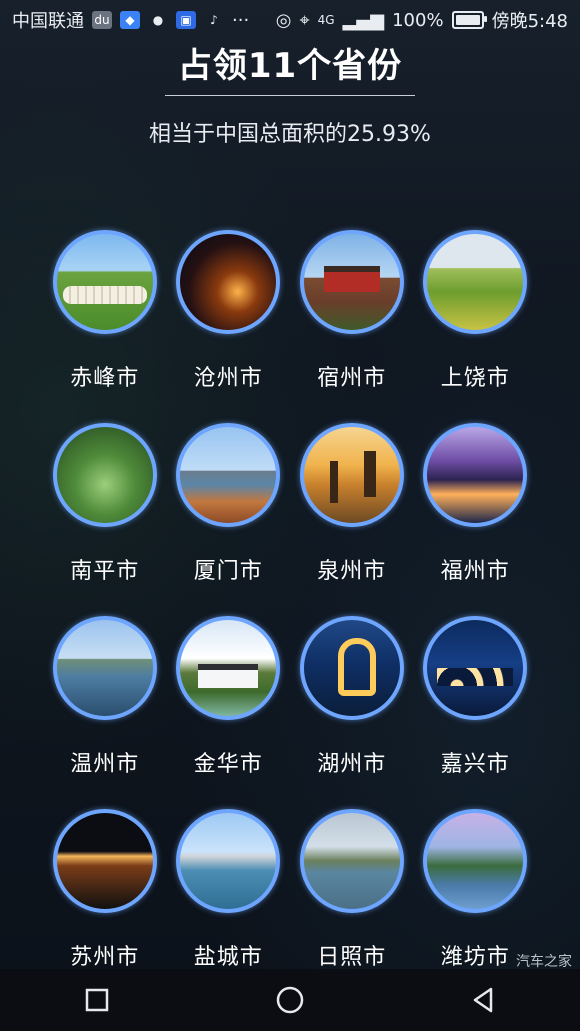 This screenshot has height=1031, width=580. Describe the element at coordinates (48, 21) in the screenshot. I see `carrier-label: 中国联通` at that location.